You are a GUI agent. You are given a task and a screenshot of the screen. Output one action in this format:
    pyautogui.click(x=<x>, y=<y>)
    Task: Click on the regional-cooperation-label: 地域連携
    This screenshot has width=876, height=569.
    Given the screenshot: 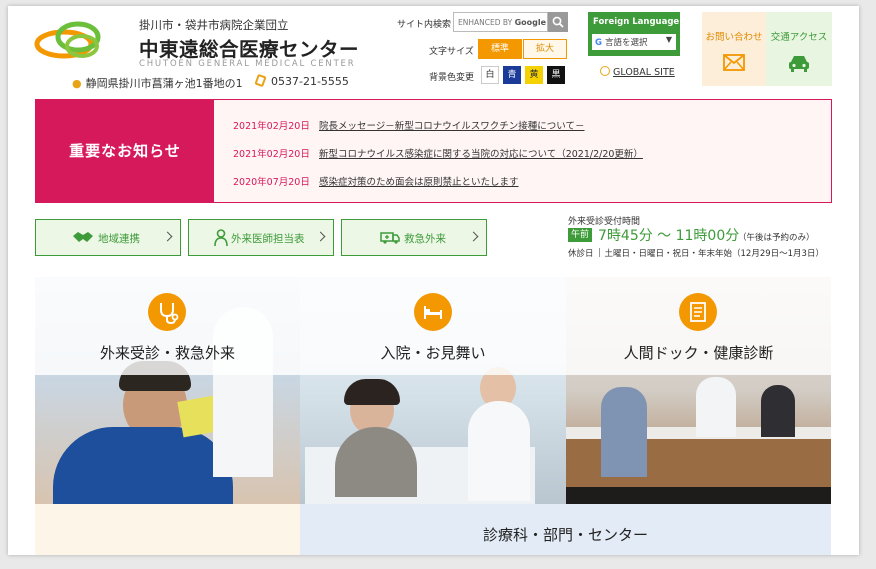 What is the action you would take?
    pyautogui.click(x=119, y=239)
    